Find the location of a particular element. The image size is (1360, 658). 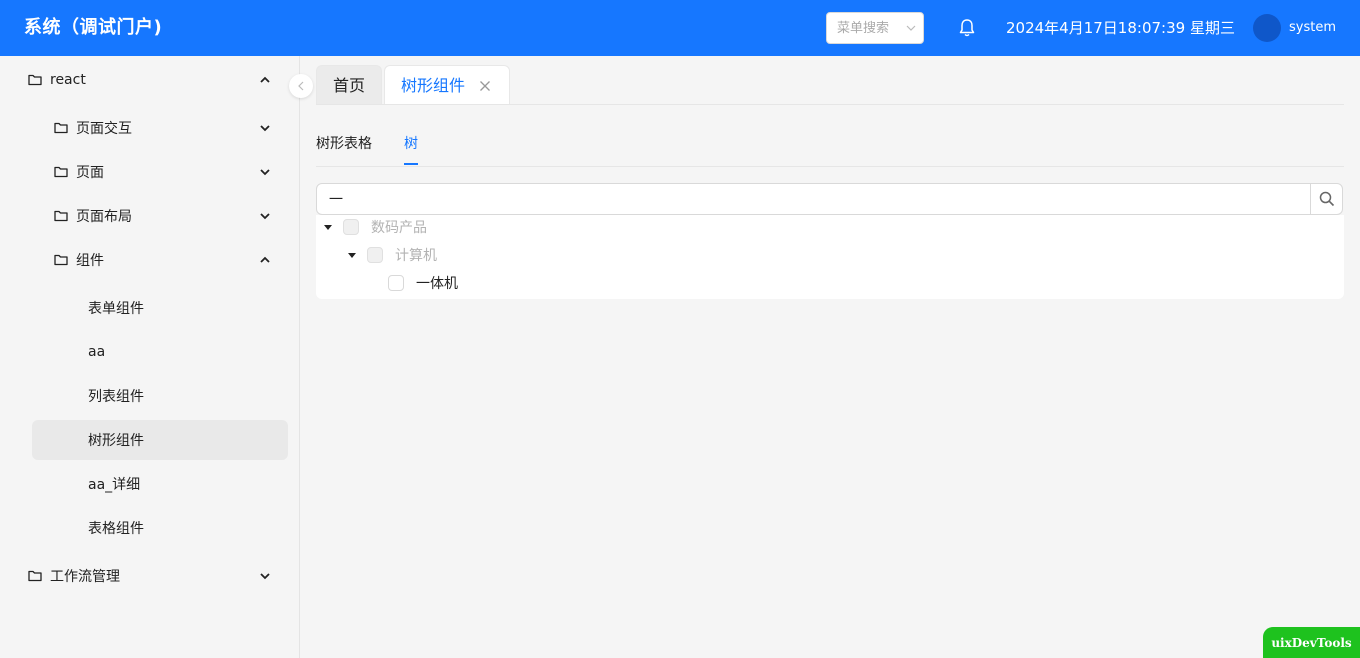

sidebar-item-label: 工作流管理 is located at coordinates (85, 577).